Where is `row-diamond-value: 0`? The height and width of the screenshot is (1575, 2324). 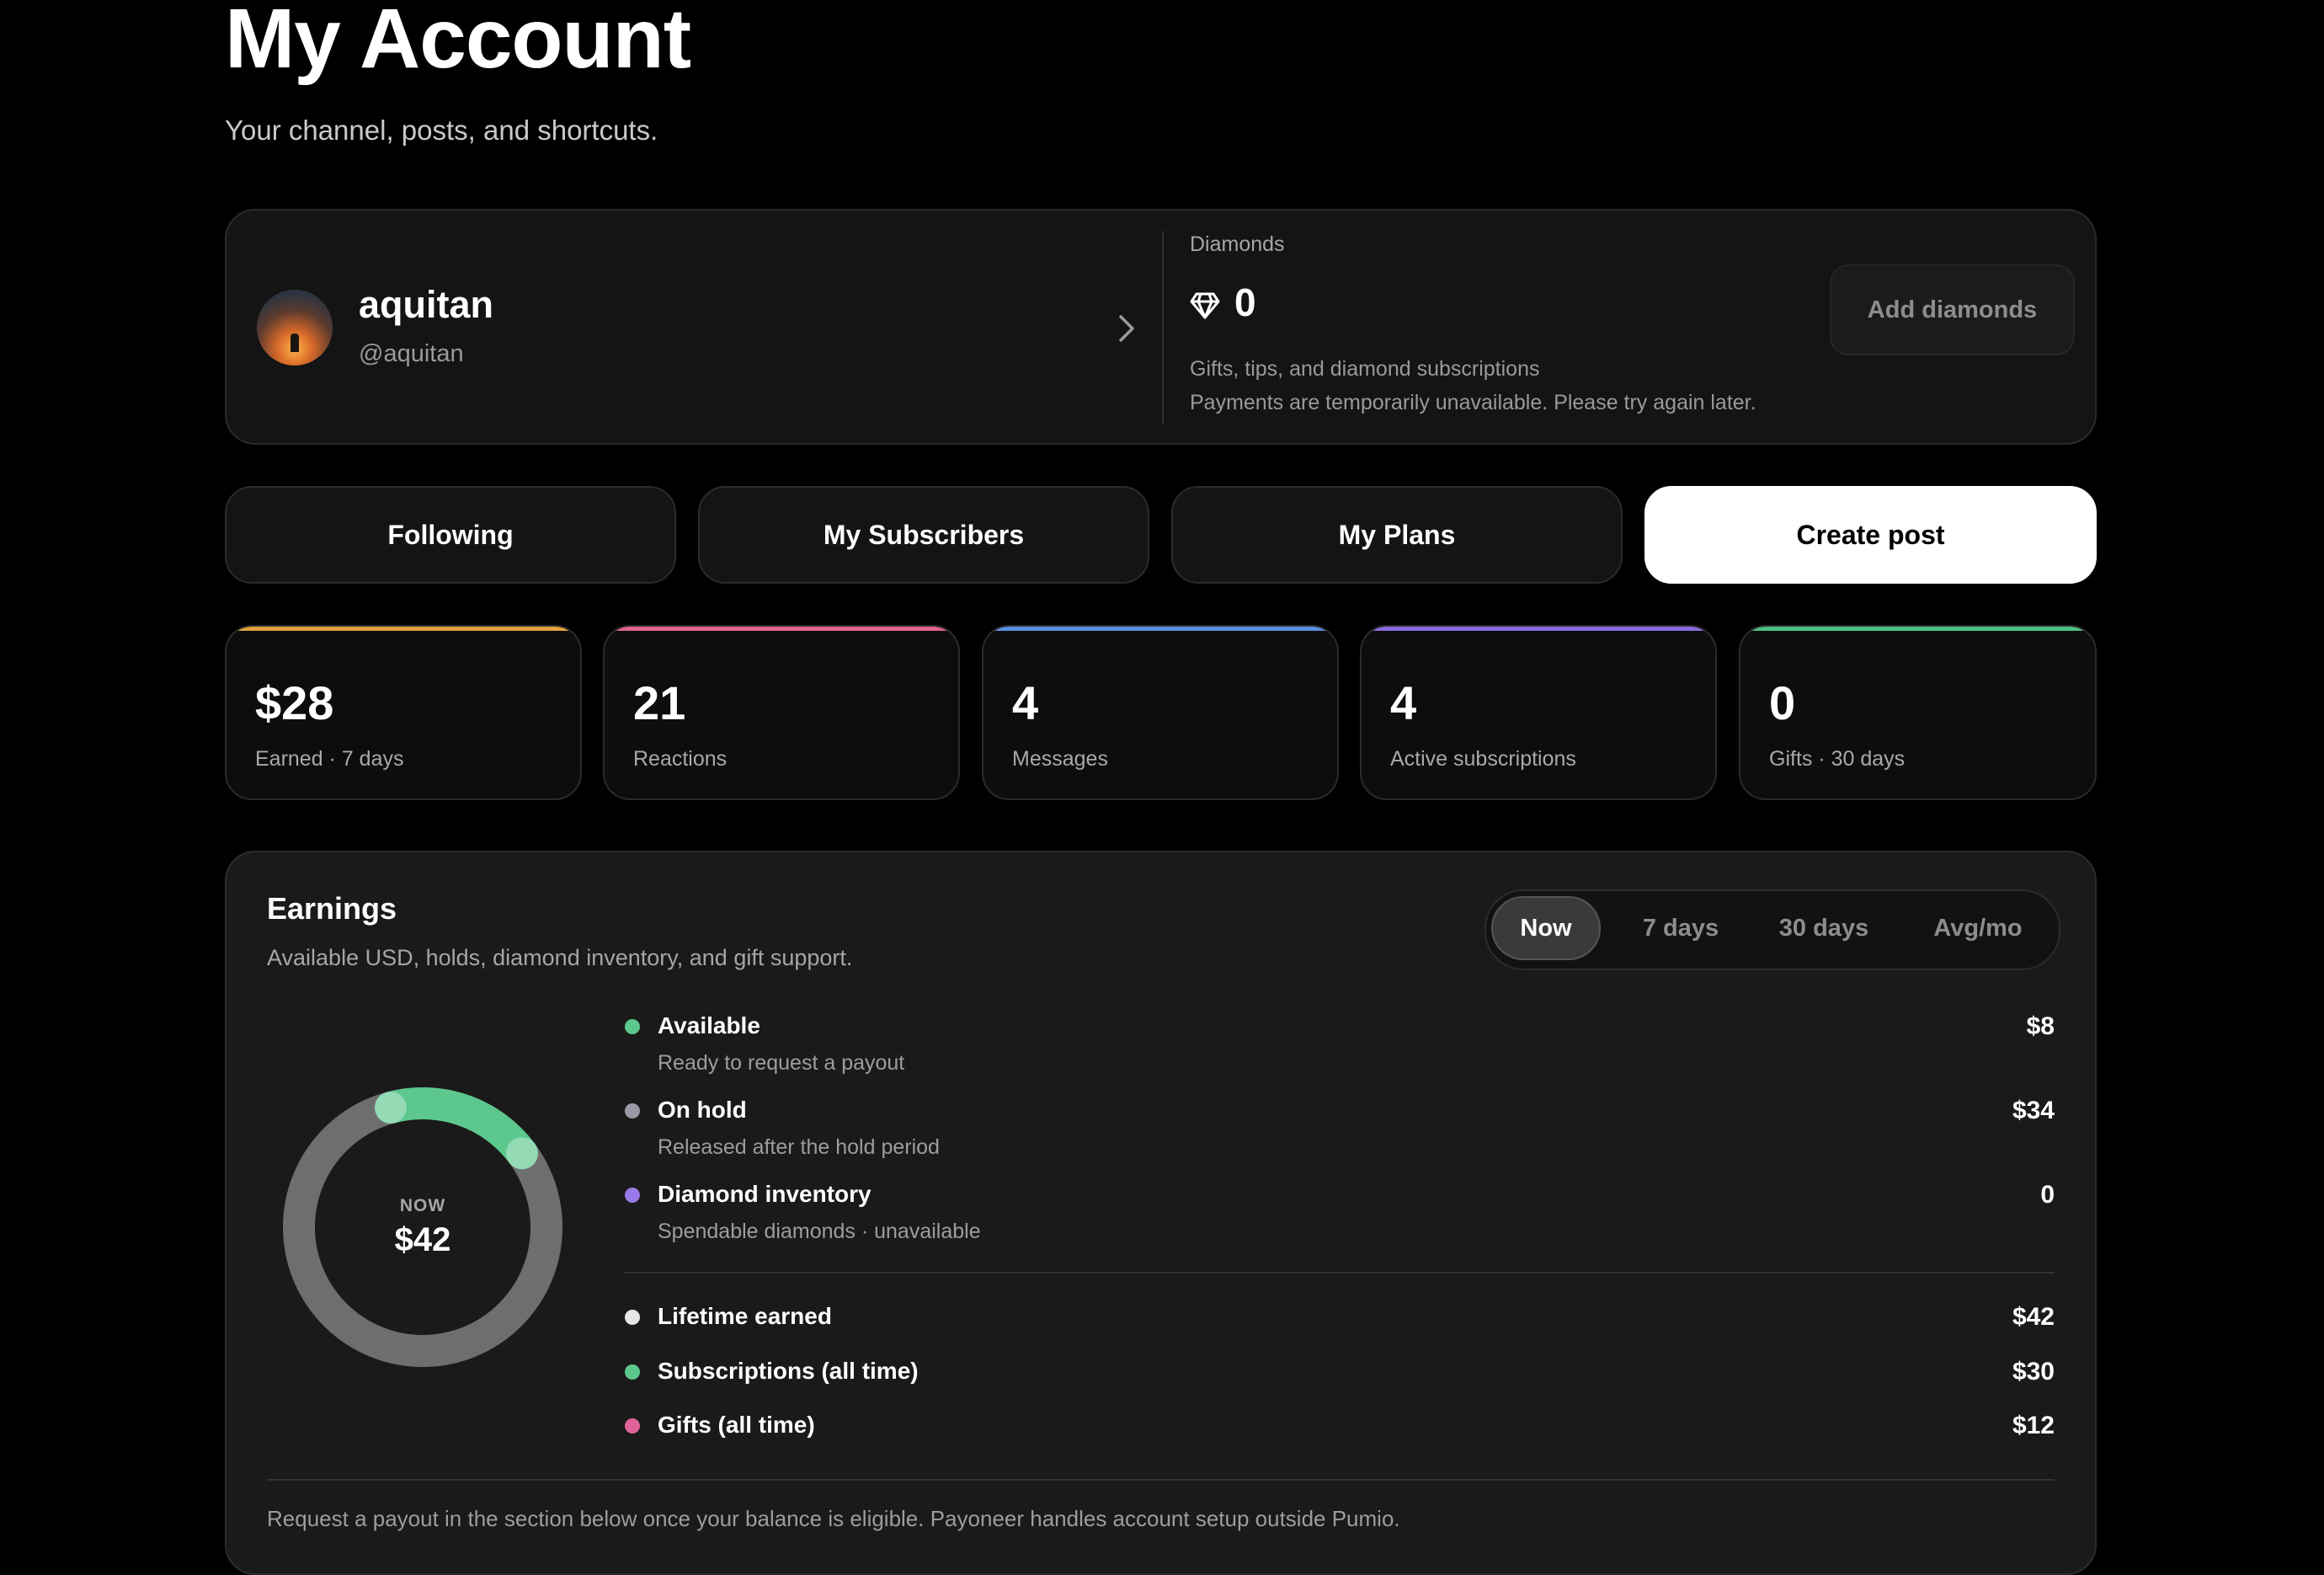
row-diamond-value: 0 is located at coordinates (2047, 1195).